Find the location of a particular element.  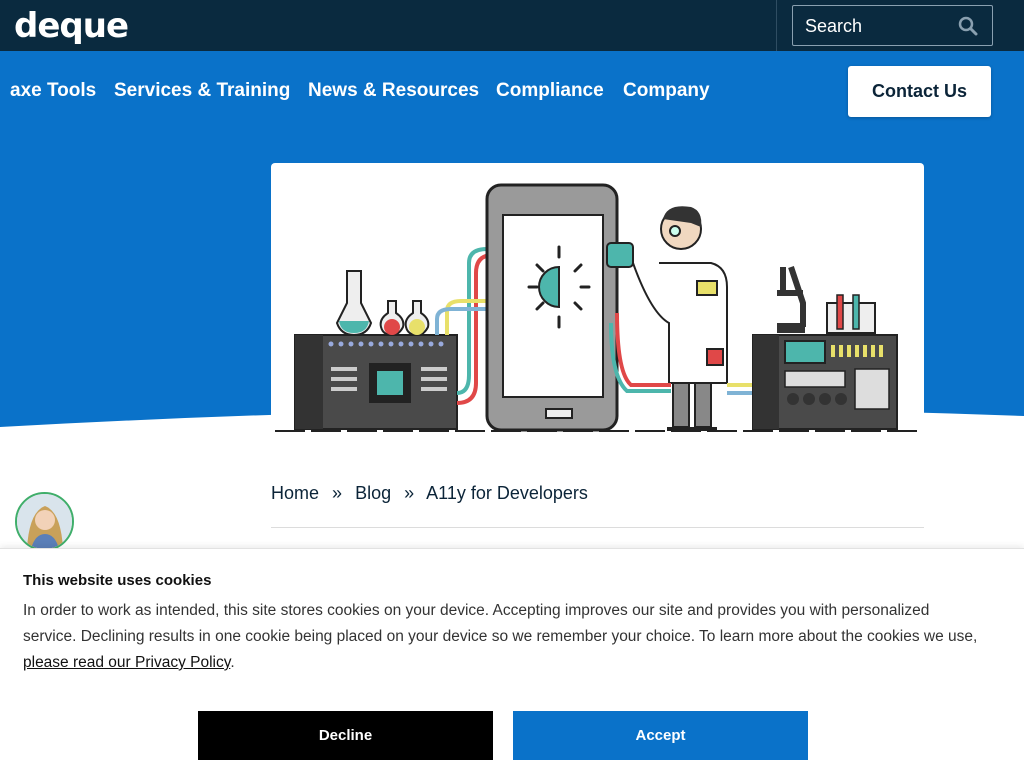

top-bar: deque Search is located at coordinates (512, 25).